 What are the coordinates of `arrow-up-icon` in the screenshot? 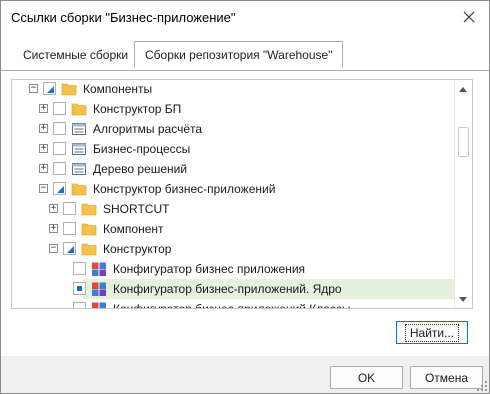 It's located at (463, 89).